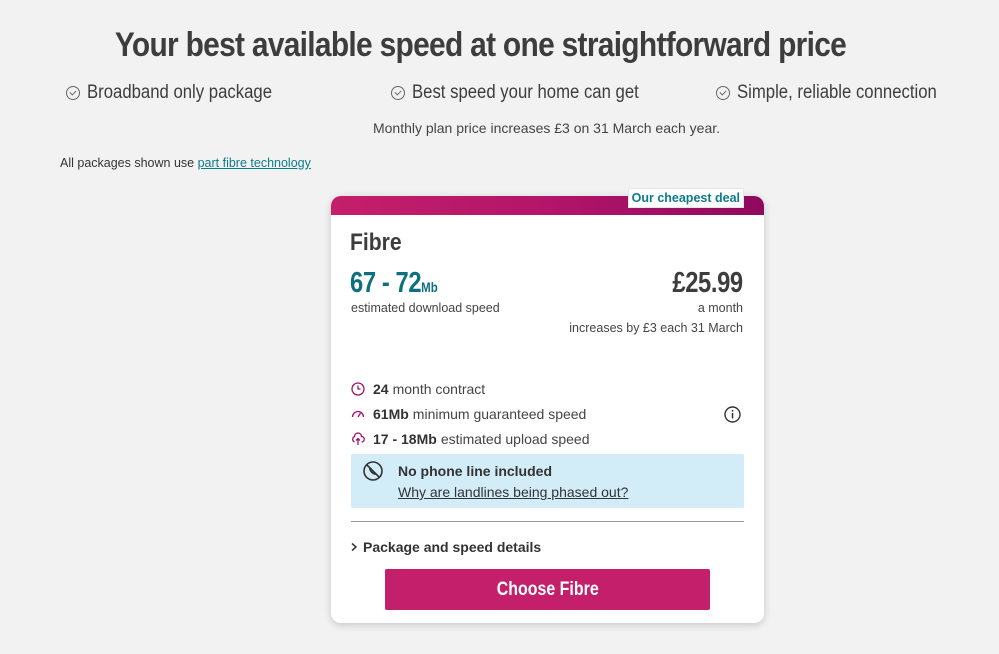  What do you see at coordinates (358, 414) in the screenshot?
I see `speedometer-icon` at bounding box center [358, 414].